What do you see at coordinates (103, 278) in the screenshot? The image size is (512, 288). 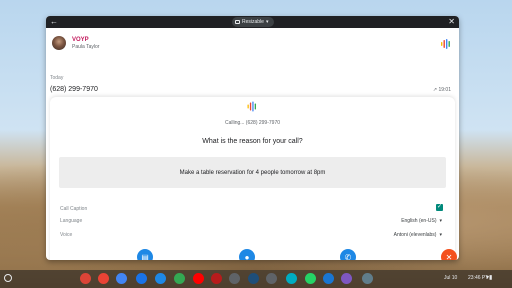 I see `gmail-icon` at bounding box center [103, 278].